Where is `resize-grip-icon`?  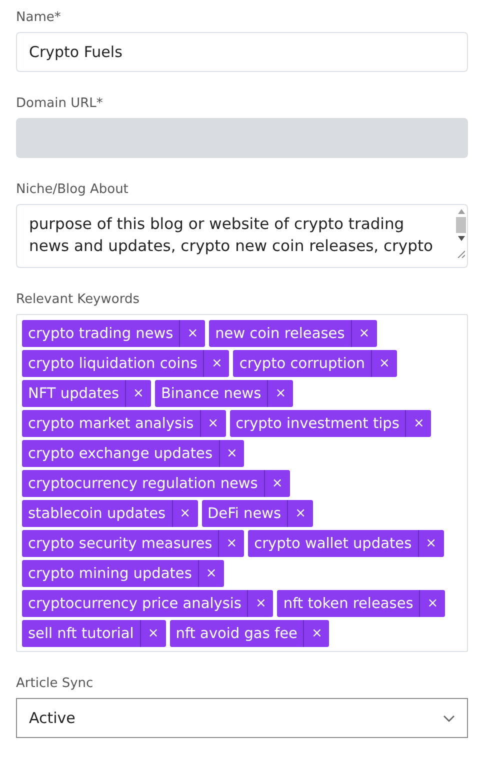 resize-grip-icon is located at coordinates (461, 254).